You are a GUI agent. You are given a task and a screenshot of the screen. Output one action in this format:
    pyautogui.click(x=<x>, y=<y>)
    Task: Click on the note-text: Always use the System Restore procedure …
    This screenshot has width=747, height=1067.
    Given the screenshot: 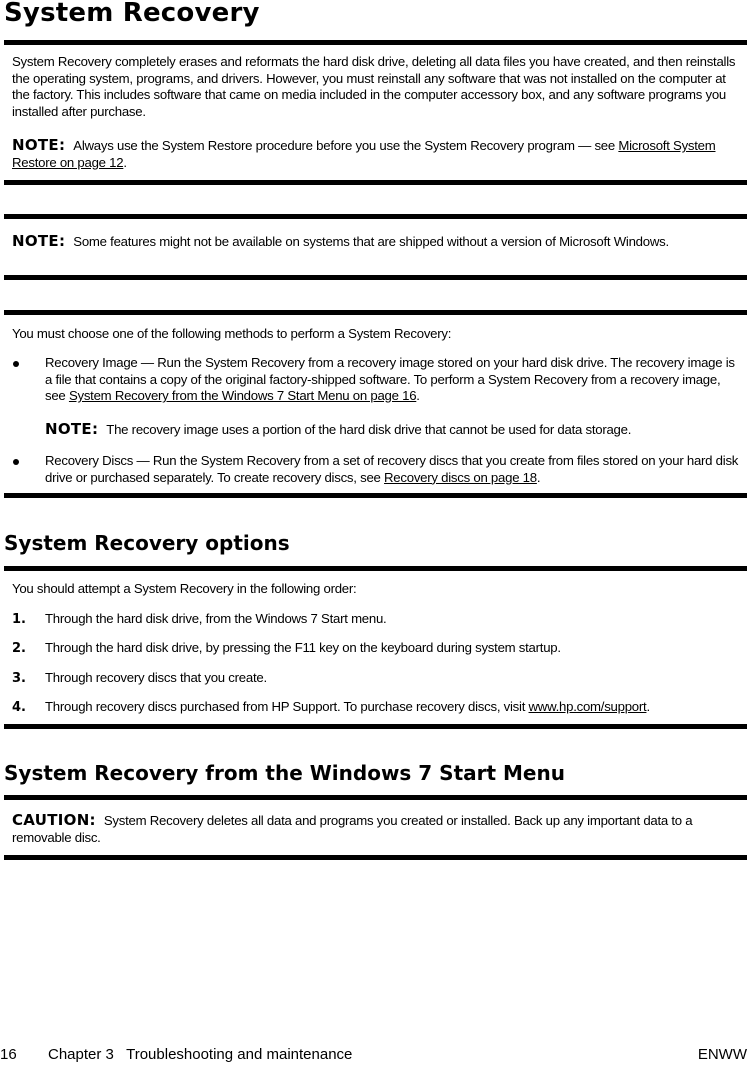 What is the action you would take?
    pyautogui.click(x=346, y=145)
    